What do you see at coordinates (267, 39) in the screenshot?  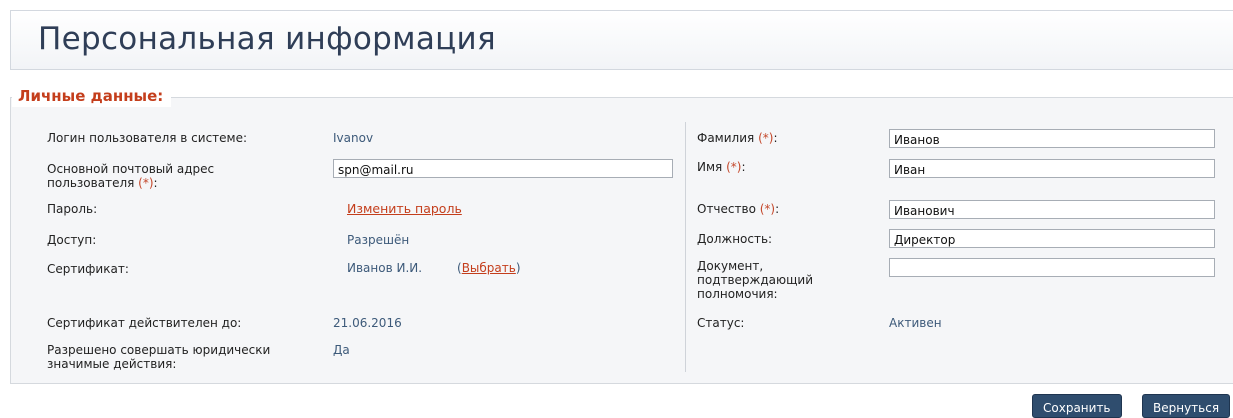 I see `page-title: Персональная информация` at bounding box center [267, 39].